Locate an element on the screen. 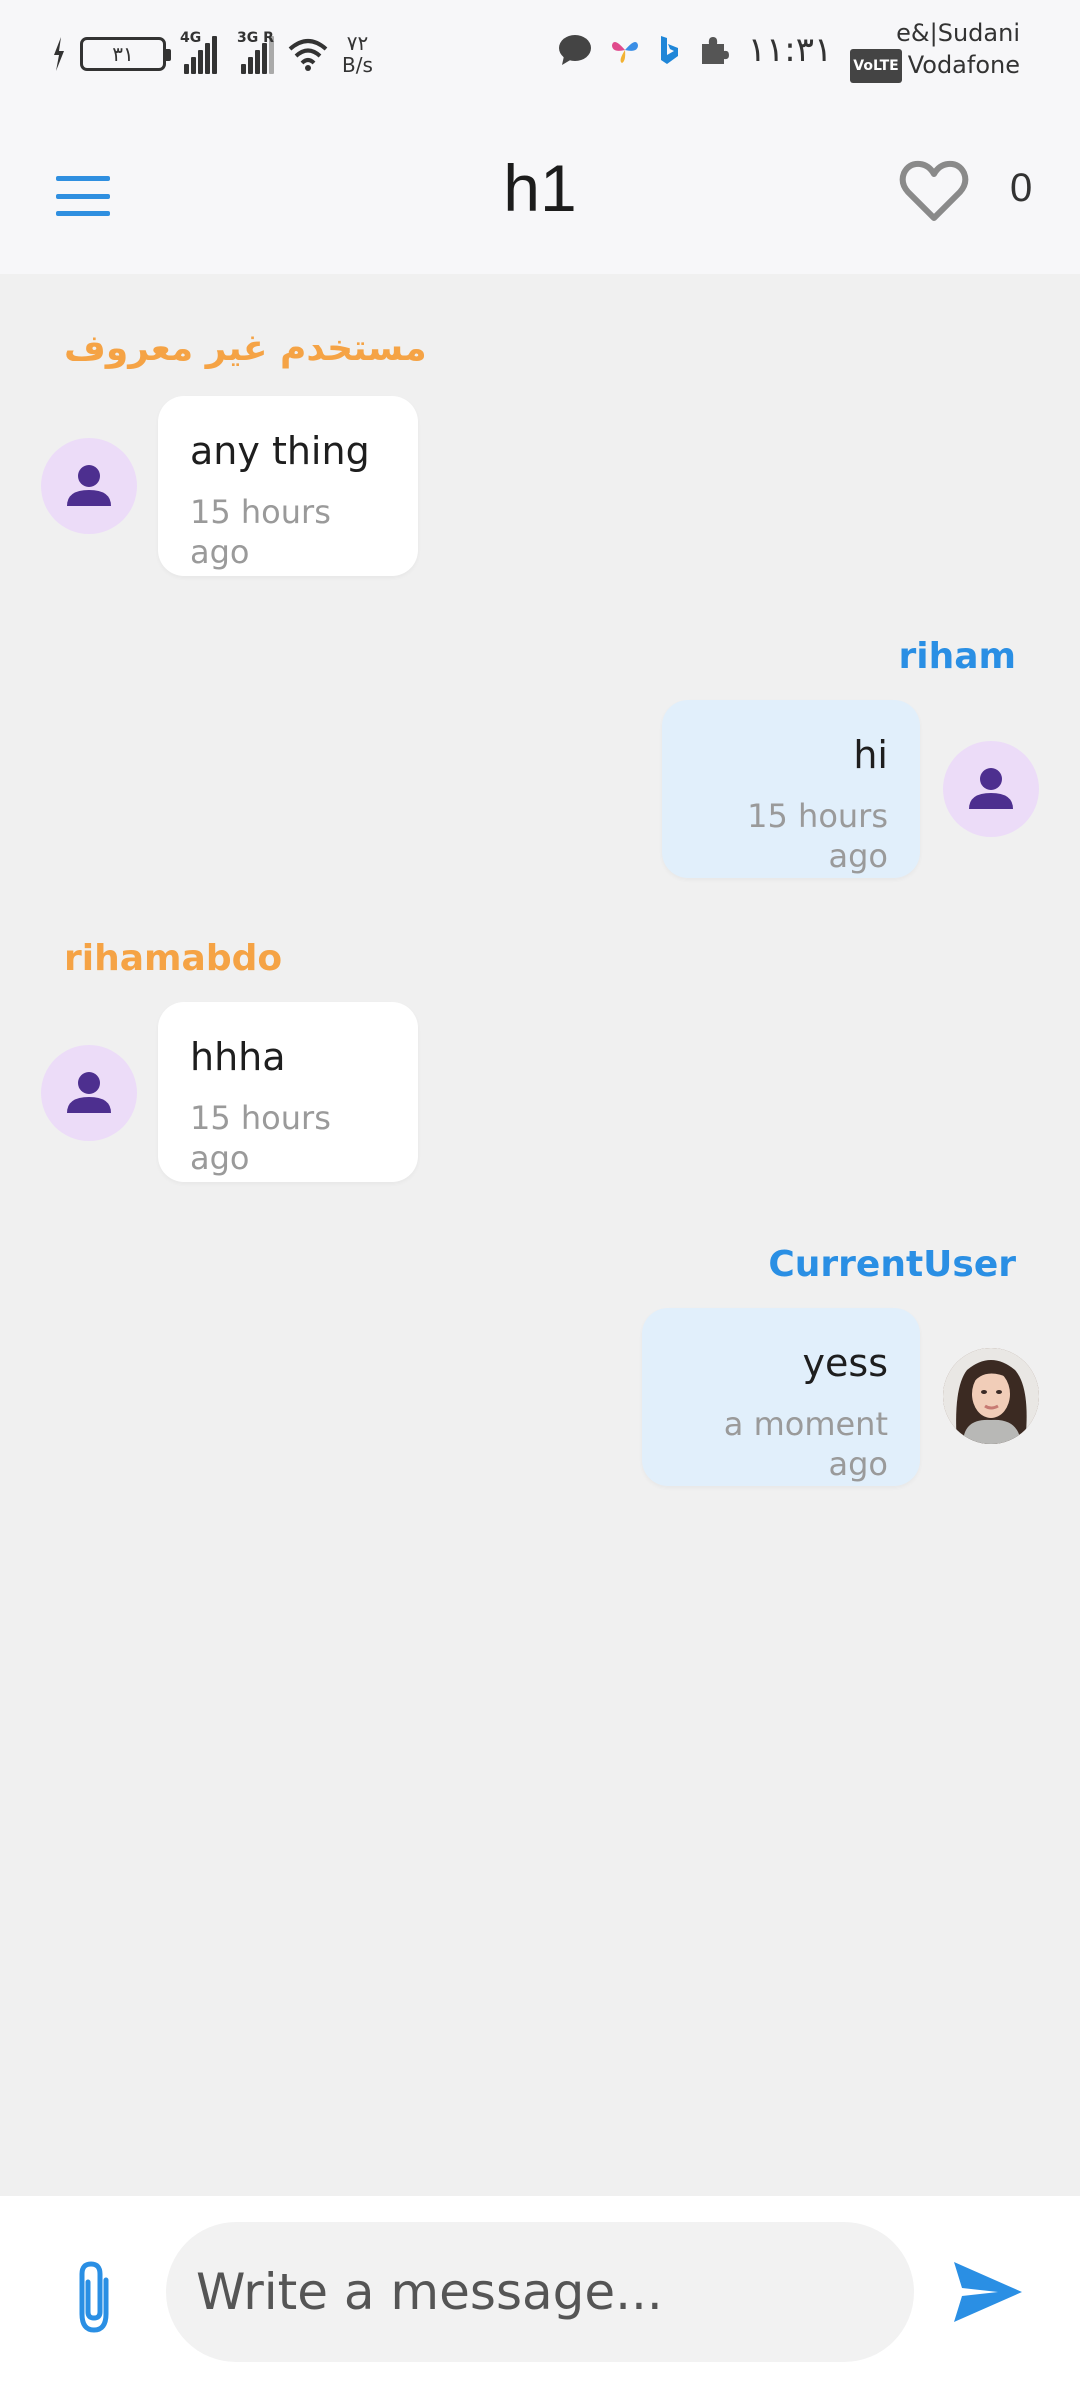  message-bubble: hi 15 hours ago is located at coordinates (791, 789).